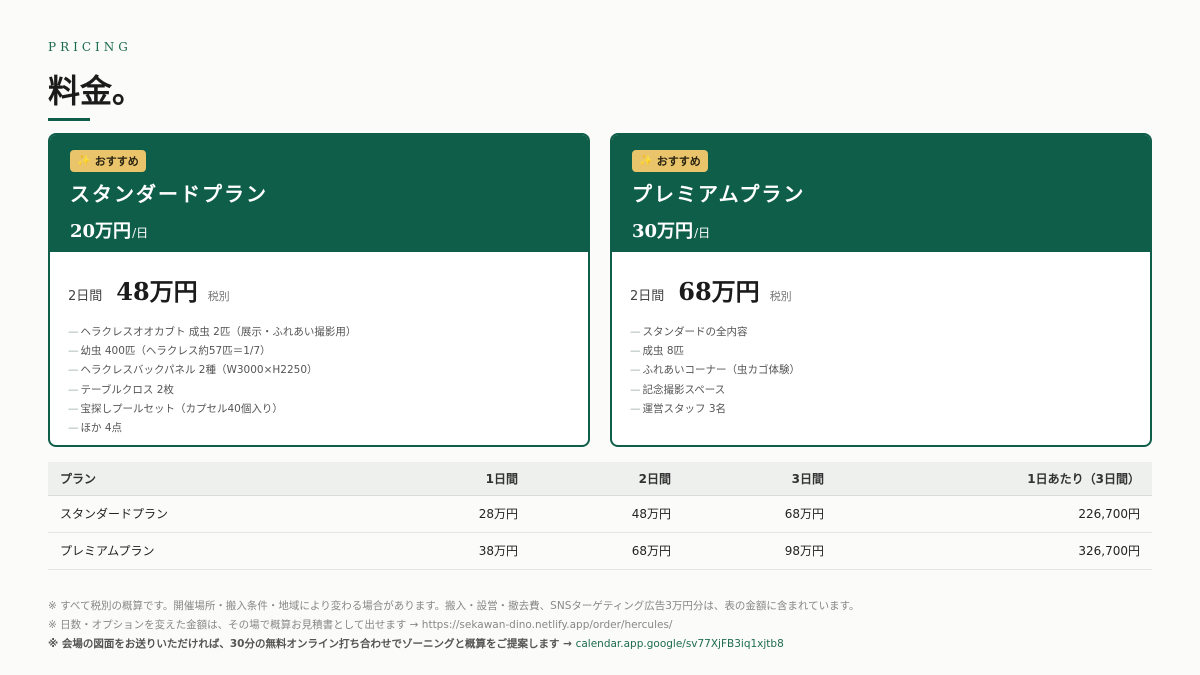 This screenshot has width=1200, height=675. I want to click on table-row: スタンダードプラン 28万円 48万円 68万円 226,700円, so click(600, 514).